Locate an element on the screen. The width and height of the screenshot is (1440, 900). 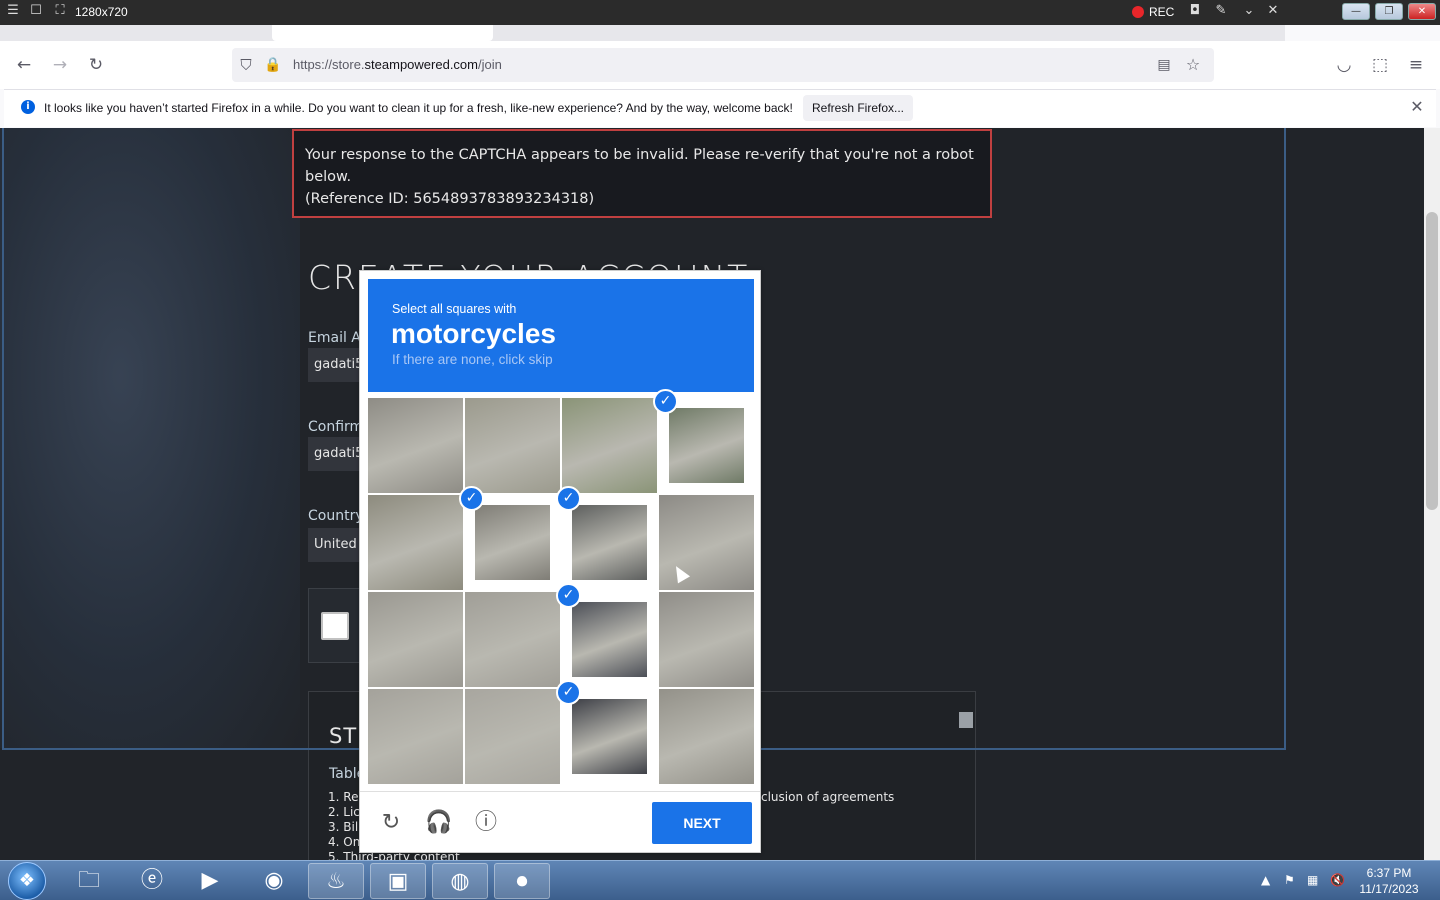
network-icon: ▦ is located at coordinates (1312, 880).